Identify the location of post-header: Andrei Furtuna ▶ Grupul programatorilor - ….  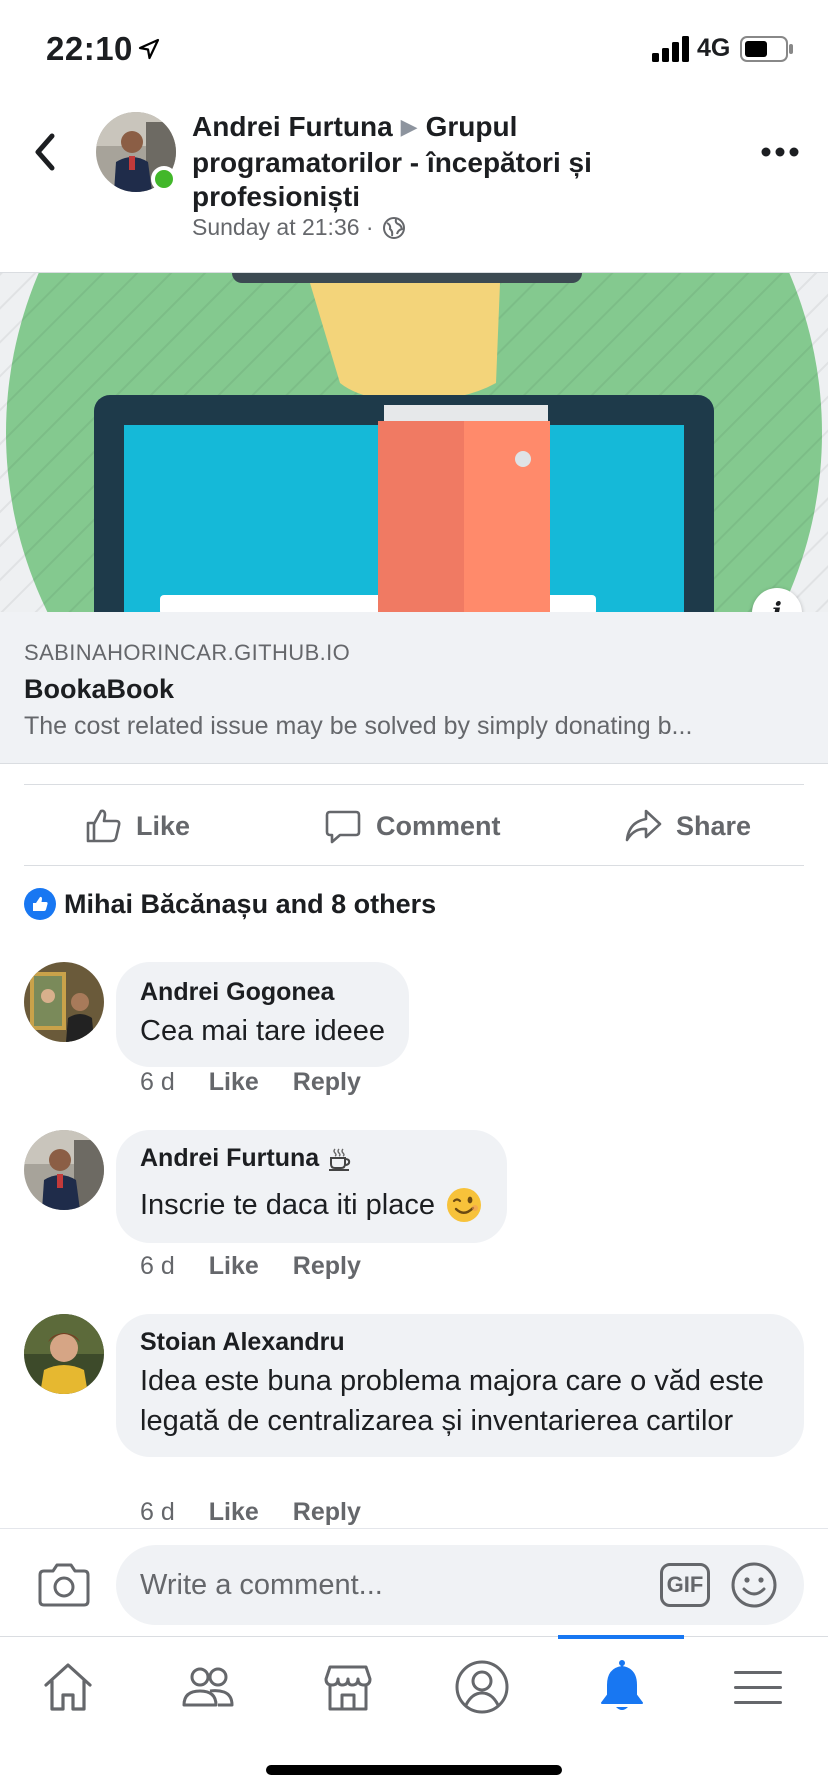
(414, 186).